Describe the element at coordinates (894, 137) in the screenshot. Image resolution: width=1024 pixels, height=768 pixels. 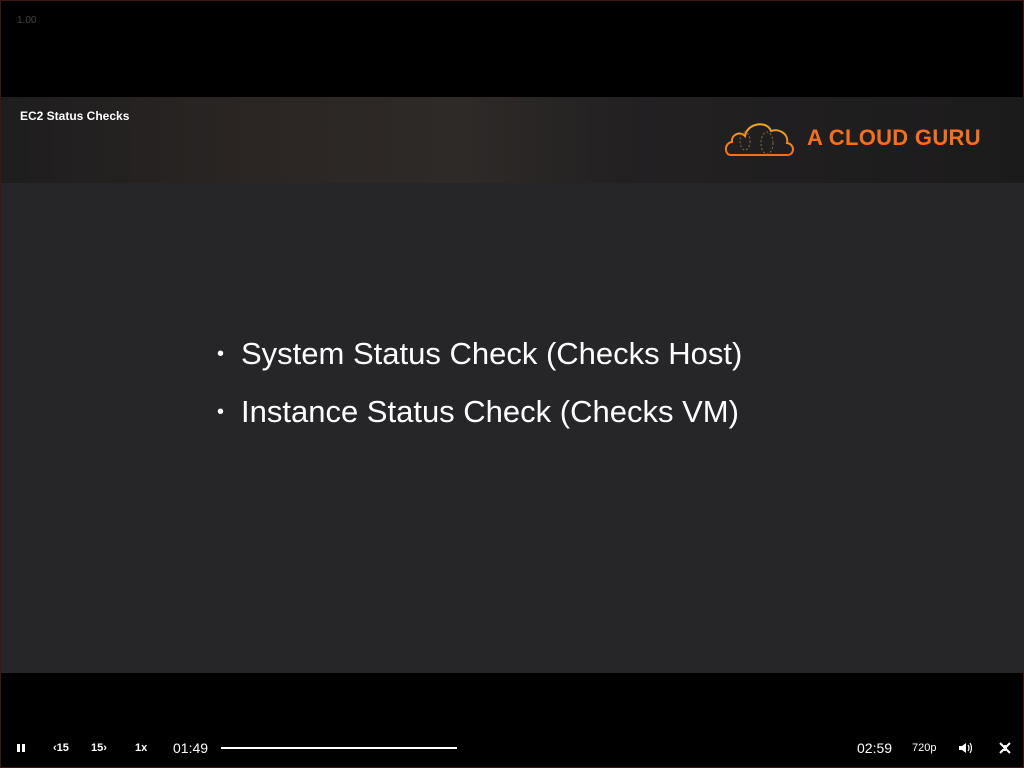
I see `logo-text: A CLOUD GURU` at that location.